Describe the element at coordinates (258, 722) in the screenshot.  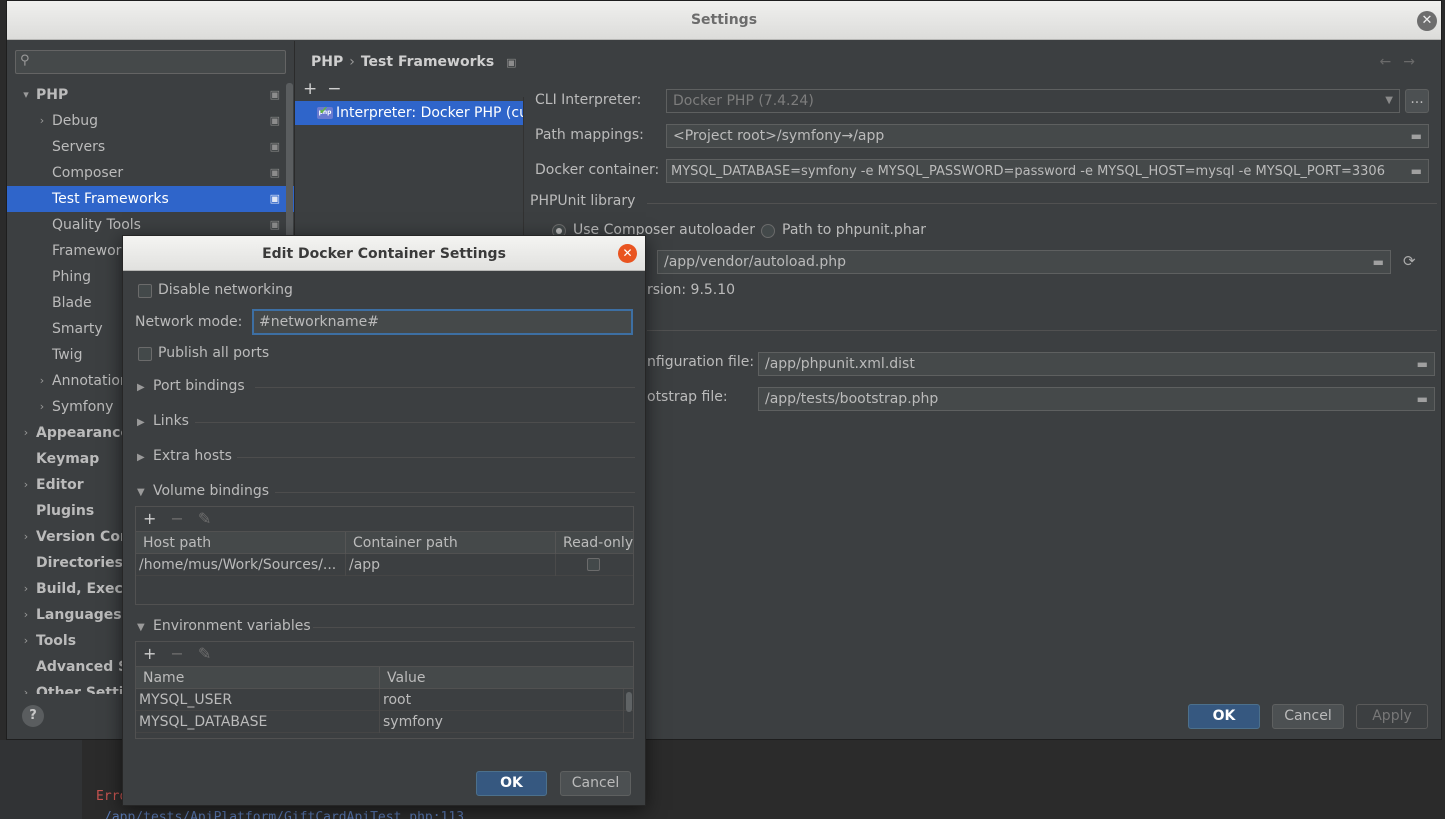
I see `env-name-cell: MYSQL_DATABASE` at that location.